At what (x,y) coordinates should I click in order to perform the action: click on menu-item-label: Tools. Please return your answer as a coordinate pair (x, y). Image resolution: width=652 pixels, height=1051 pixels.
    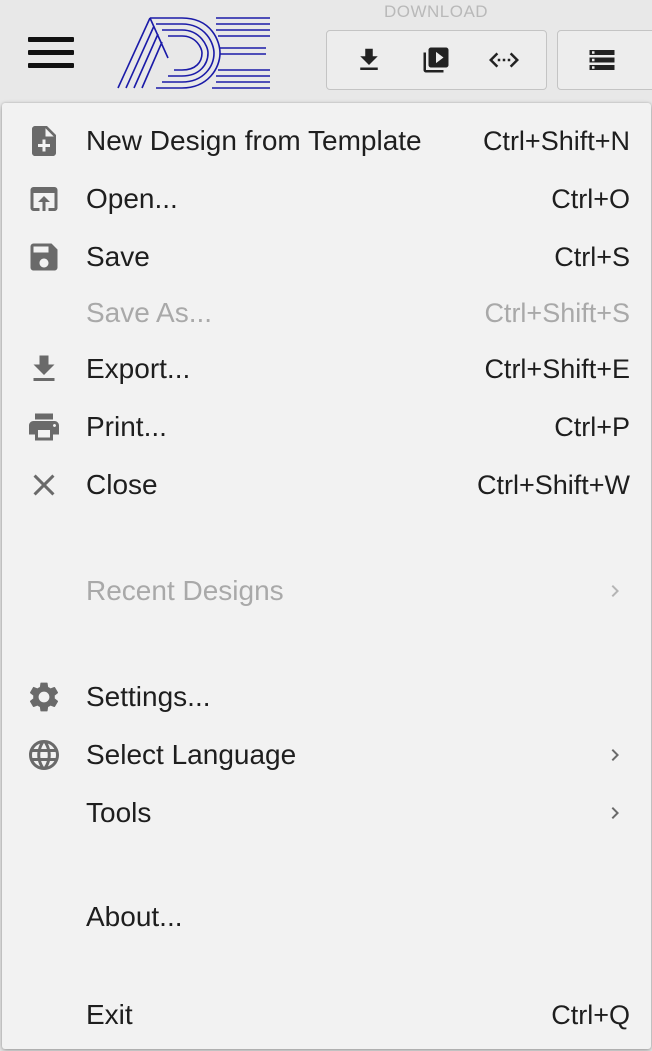
    Looking at the image, I should click on (119, 812).